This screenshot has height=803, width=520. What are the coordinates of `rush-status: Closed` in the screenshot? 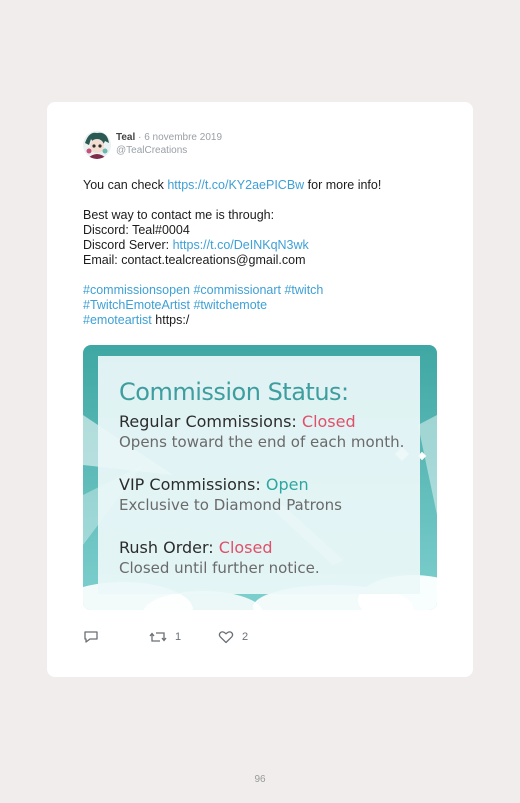 It's located at (245, 547).